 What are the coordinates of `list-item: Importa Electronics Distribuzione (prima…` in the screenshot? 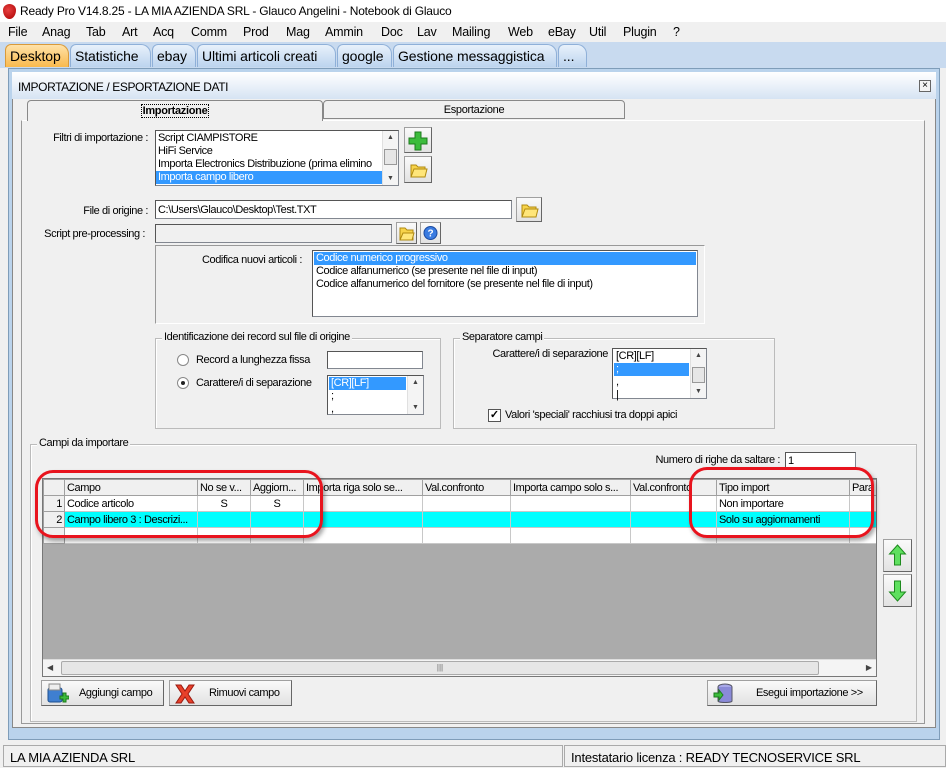 It's located at (269, 164).